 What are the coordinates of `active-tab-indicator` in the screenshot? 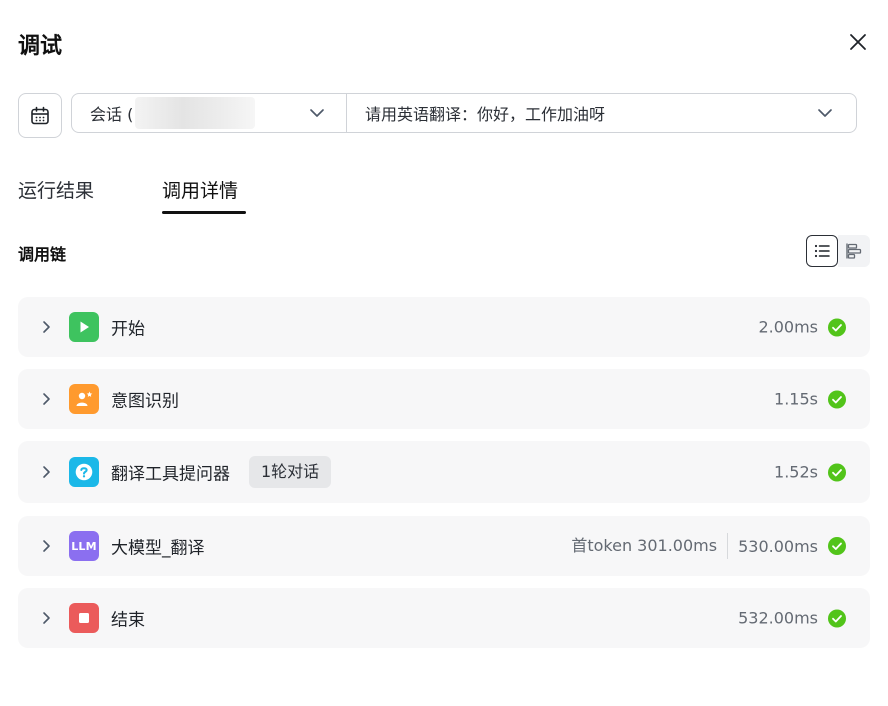 It's located at (204, 212).